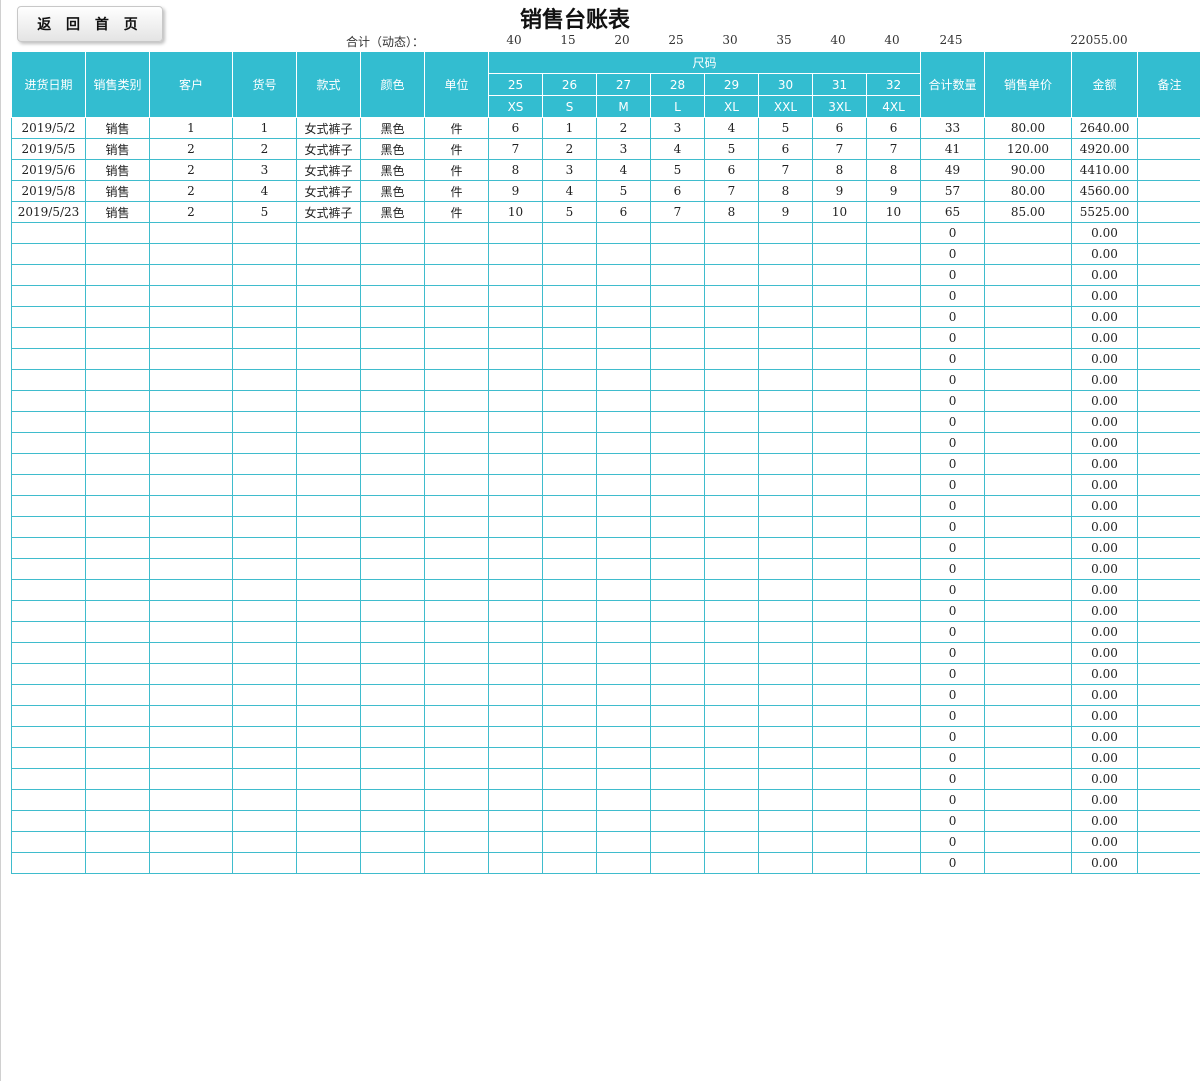 Image resolution: width=1200 pixels, height=1081 pixels. Describe the element at coordinates (392, 128) in the screenshot. I see `cell-color: 黑色` at that location.